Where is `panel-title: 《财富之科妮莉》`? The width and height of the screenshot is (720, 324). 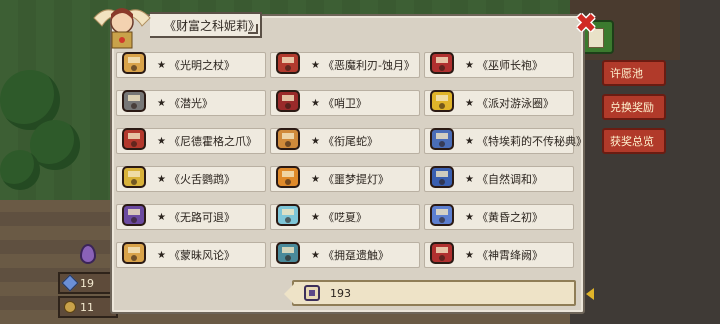 panel-title: 《财富之科妮莉》 is located at coordinates (206, 25).